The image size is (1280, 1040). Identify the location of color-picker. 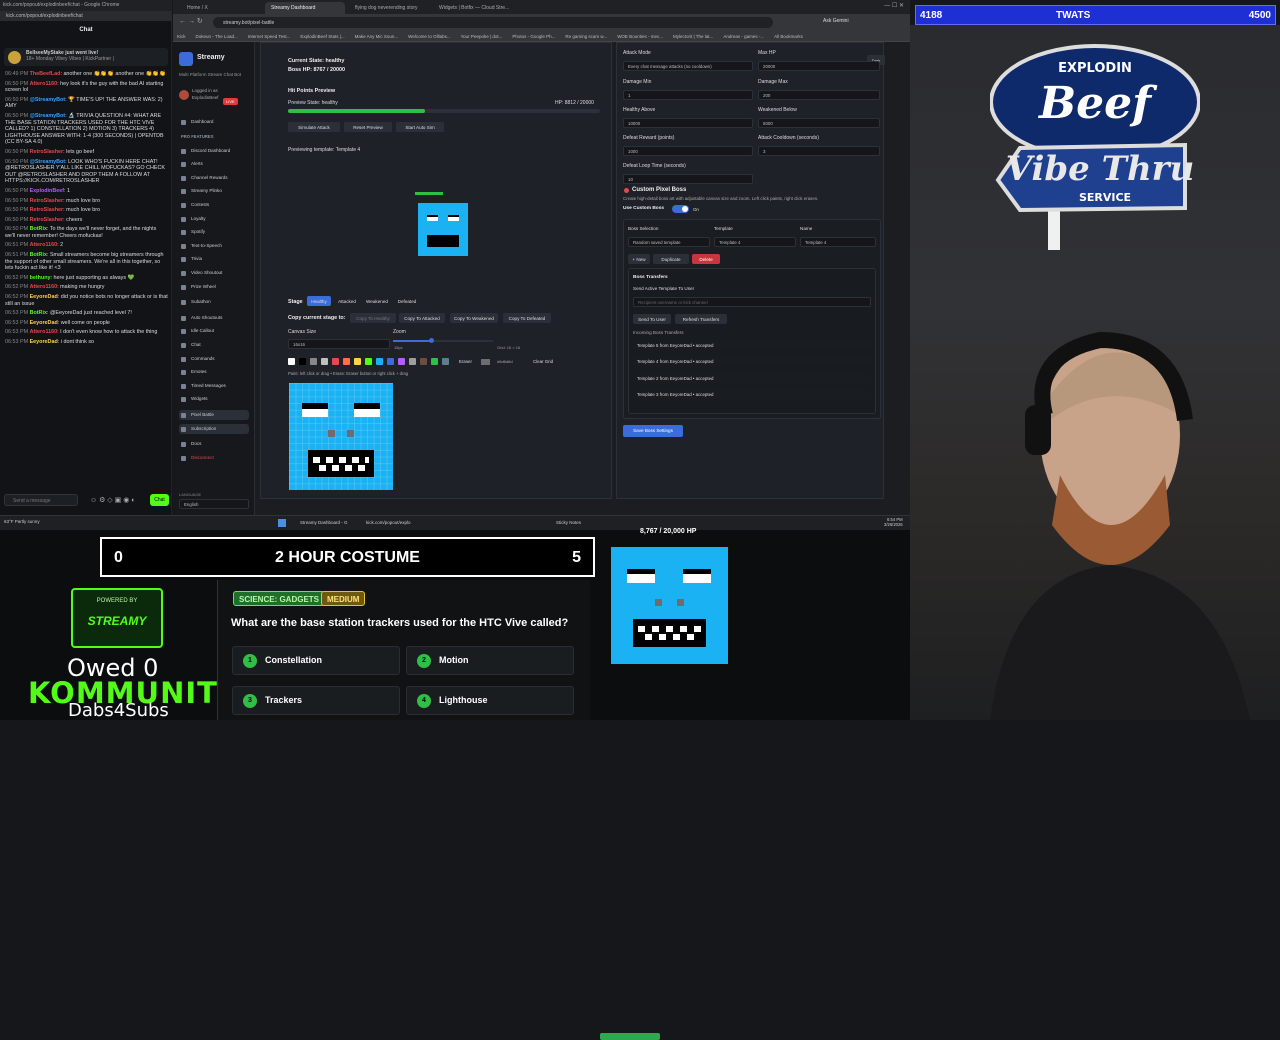
(485, 362).